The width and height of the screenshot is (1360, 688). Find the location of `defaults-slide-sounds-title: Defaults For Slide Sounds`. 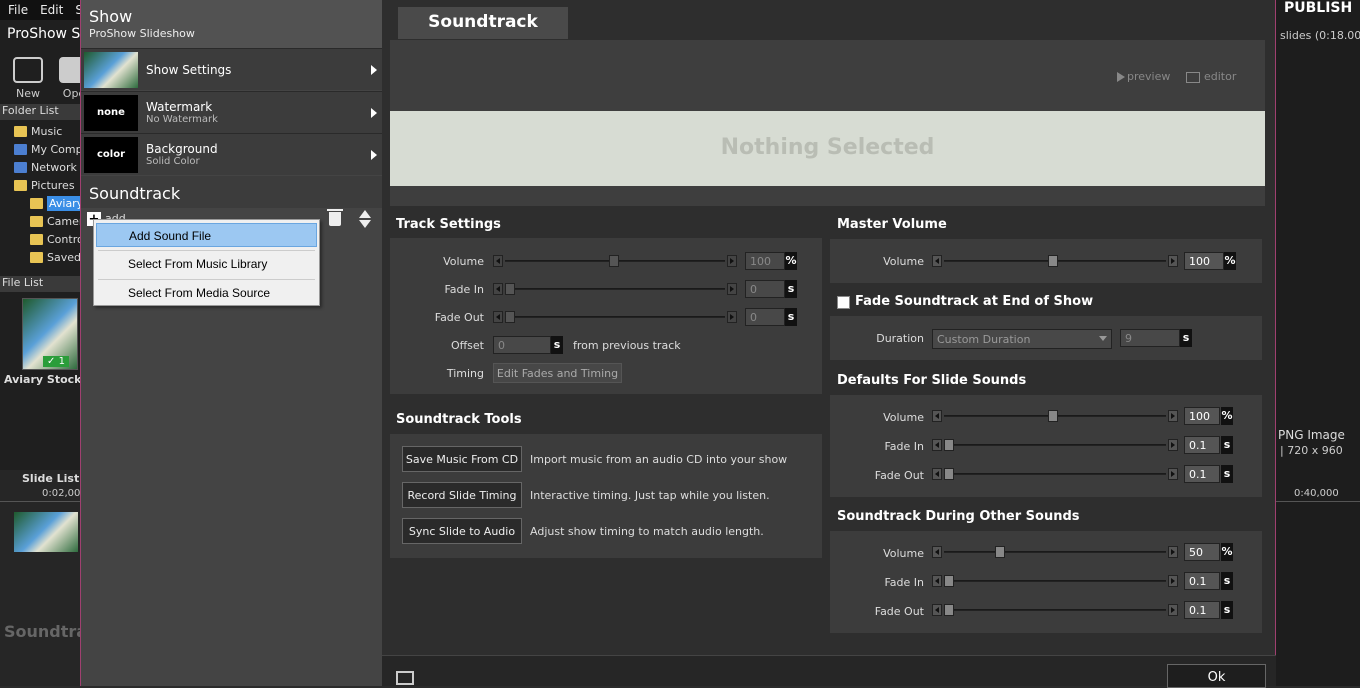

defaults-slide-sounds-title: Defaults For Slide Sounds is located at coordinates (932, 380).